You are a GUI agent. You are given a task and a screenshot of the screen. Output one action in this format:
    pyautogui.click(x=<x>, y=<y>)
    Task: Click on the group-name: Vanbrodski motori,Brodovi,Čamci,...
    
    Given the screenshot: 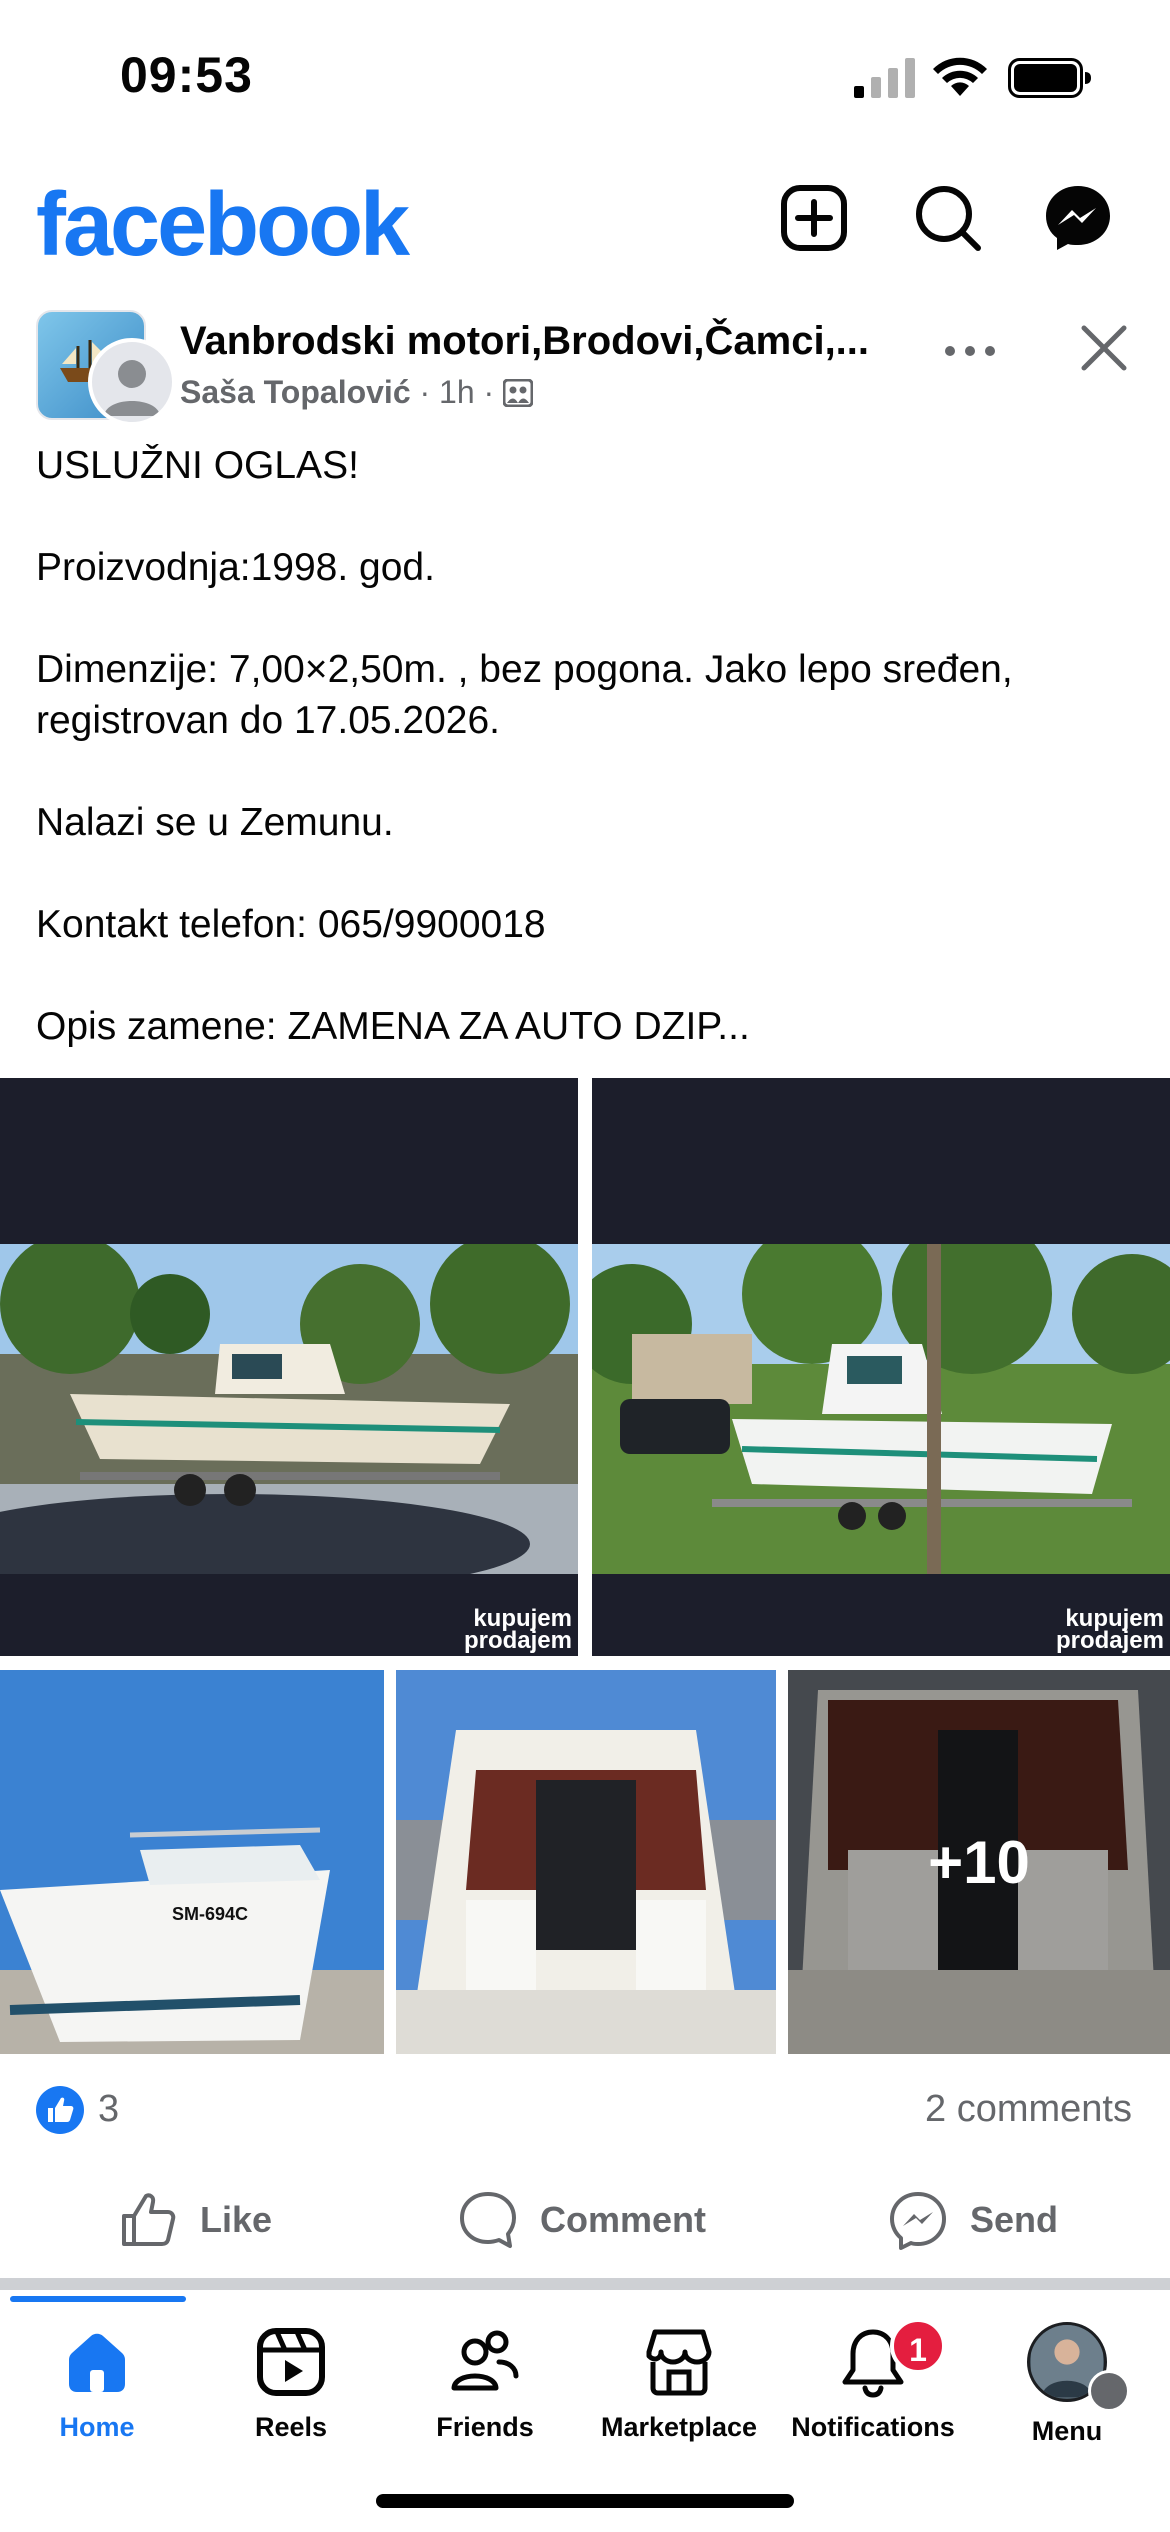 What is the action you would take?
    pyautogui.click(x=545, y=341)
    